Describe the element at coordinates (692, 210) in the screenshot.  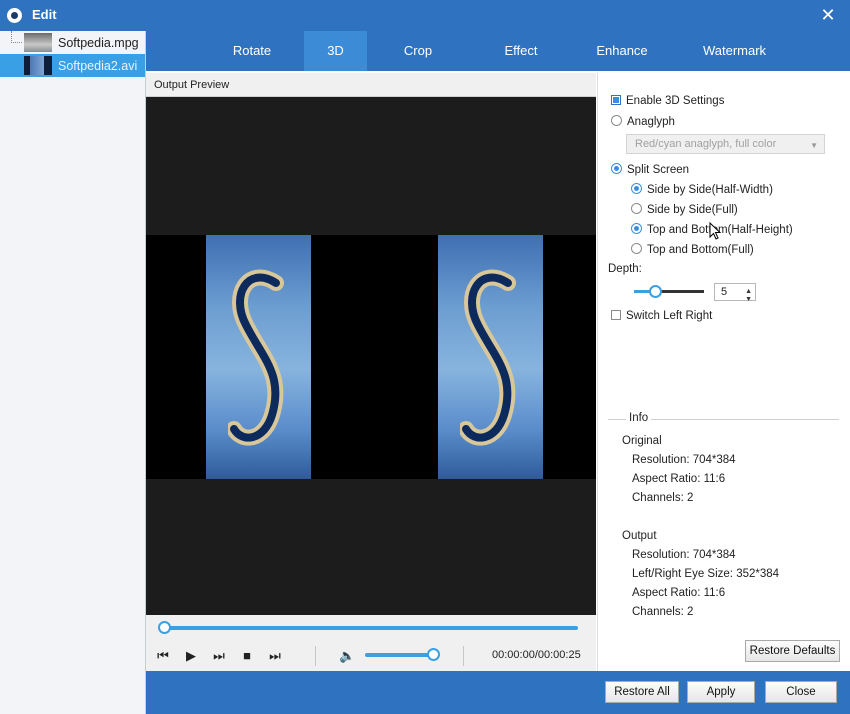
I see `split-option-label: Side by Side(Full)` at that location.